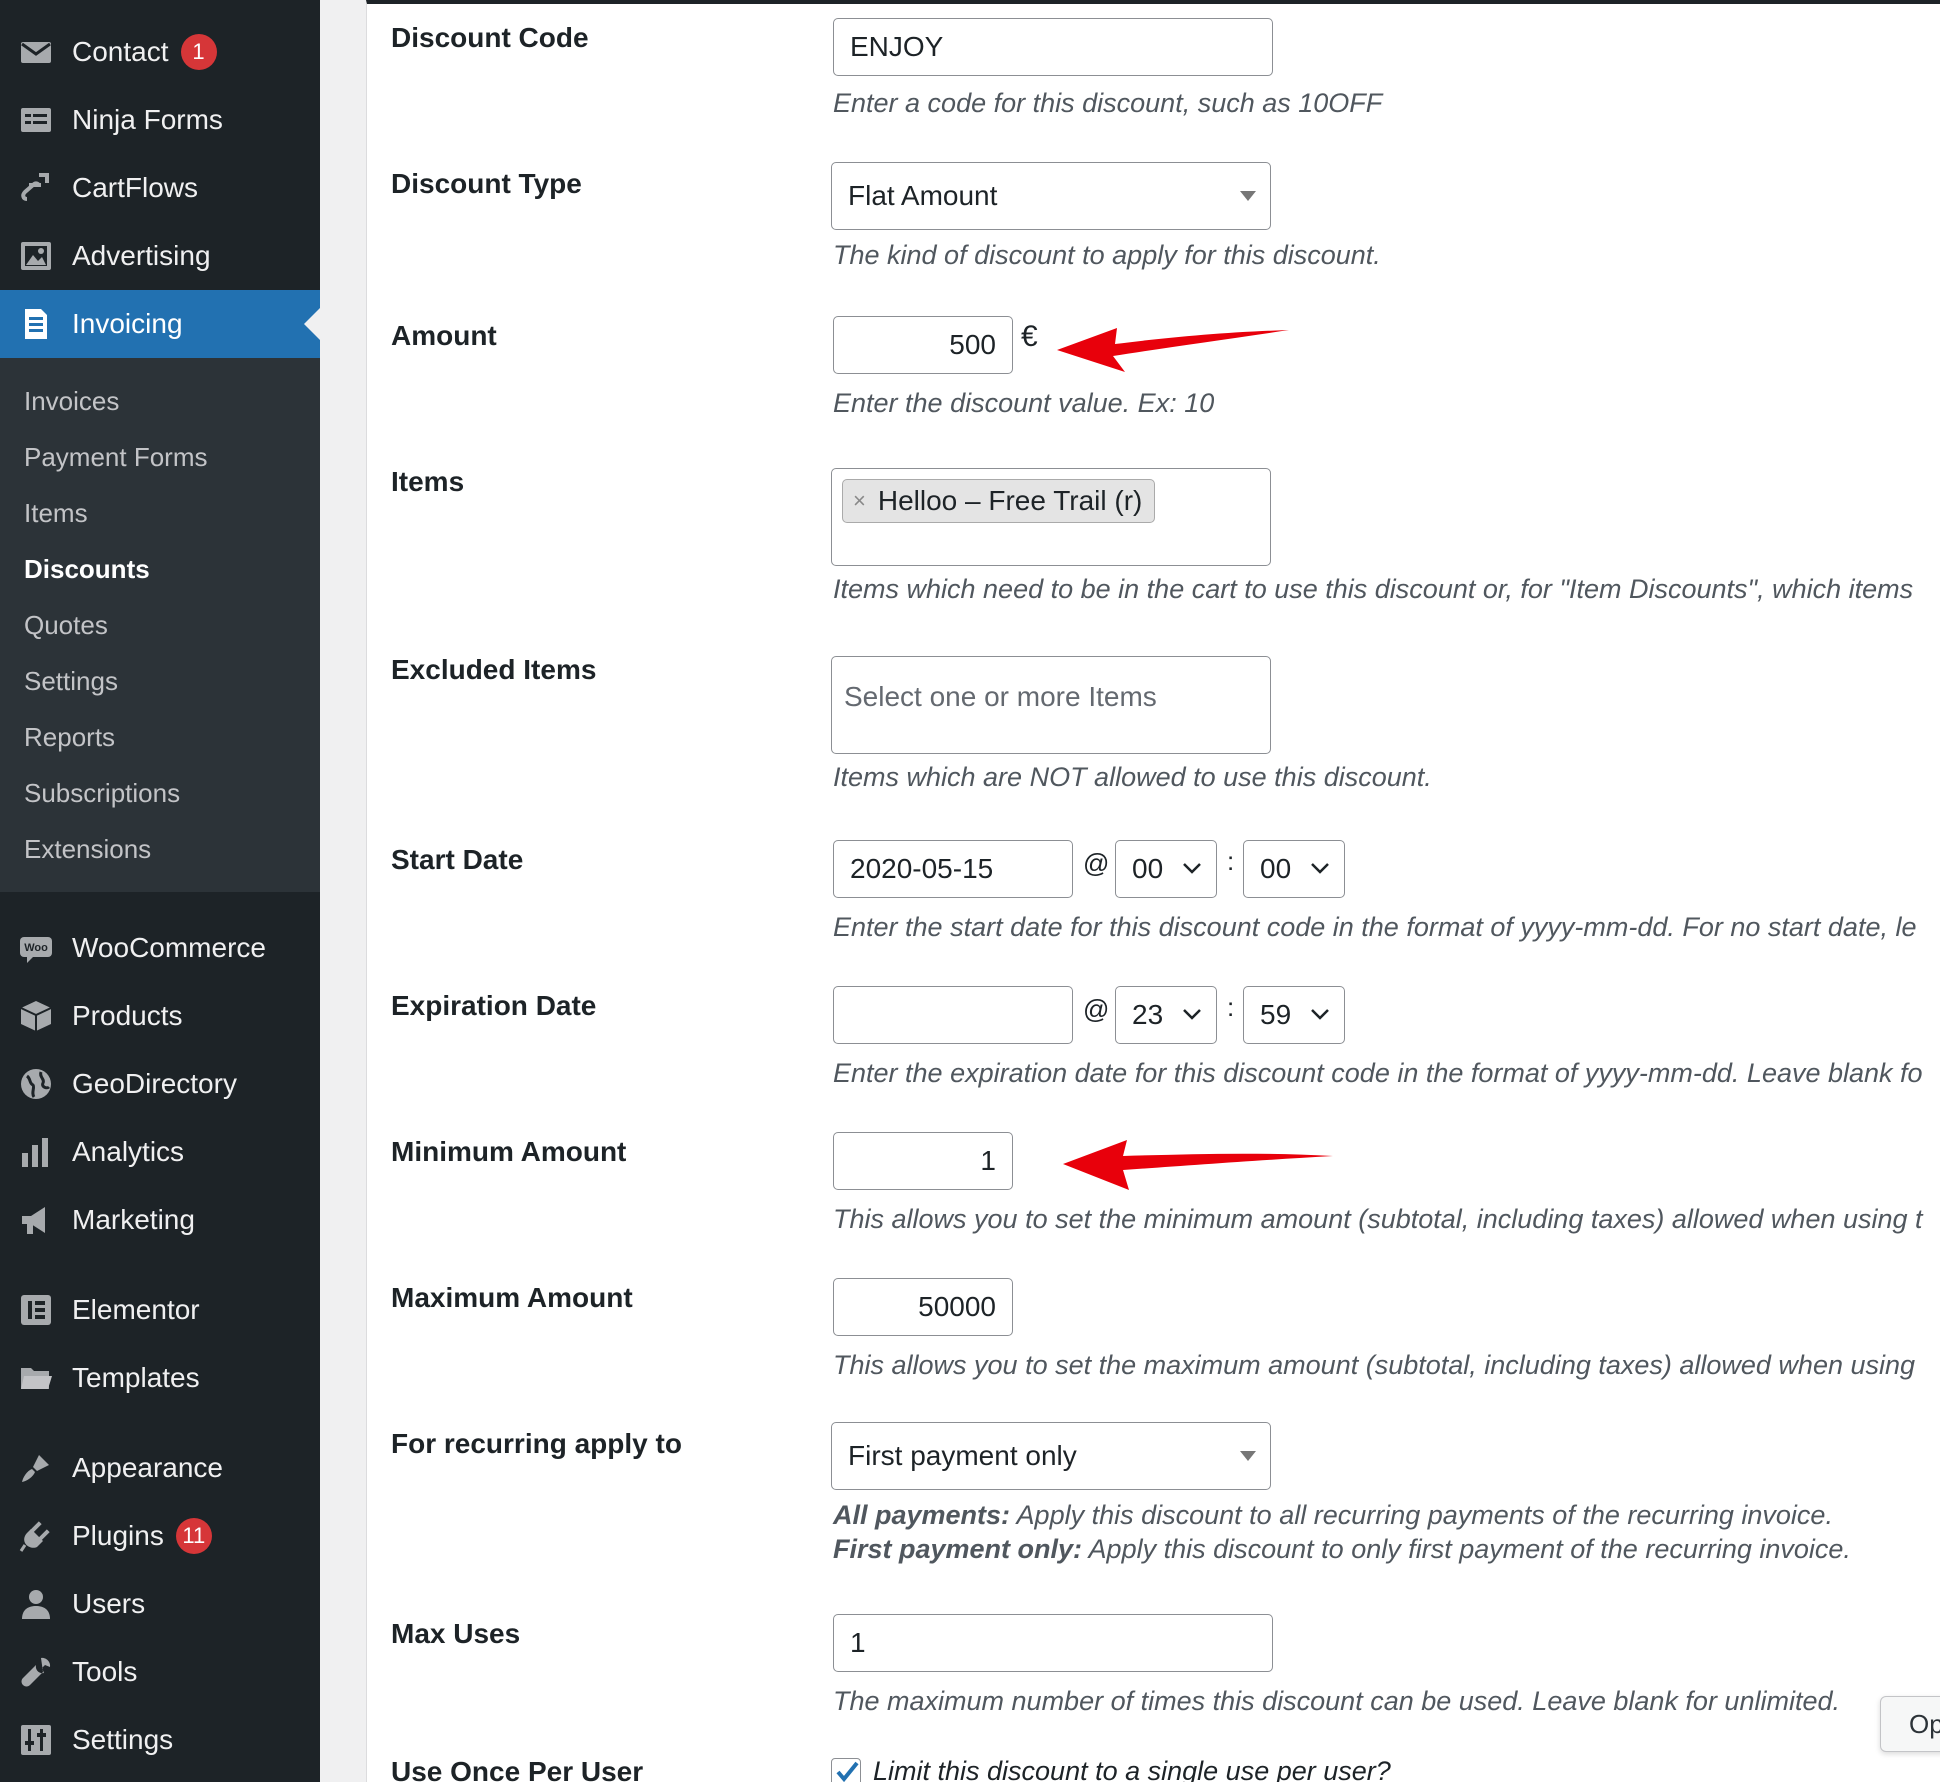  What do you see at coordinates (36, 1468) in the screenshot?
I see `brush-icon` at bounding box center [36, 1468].